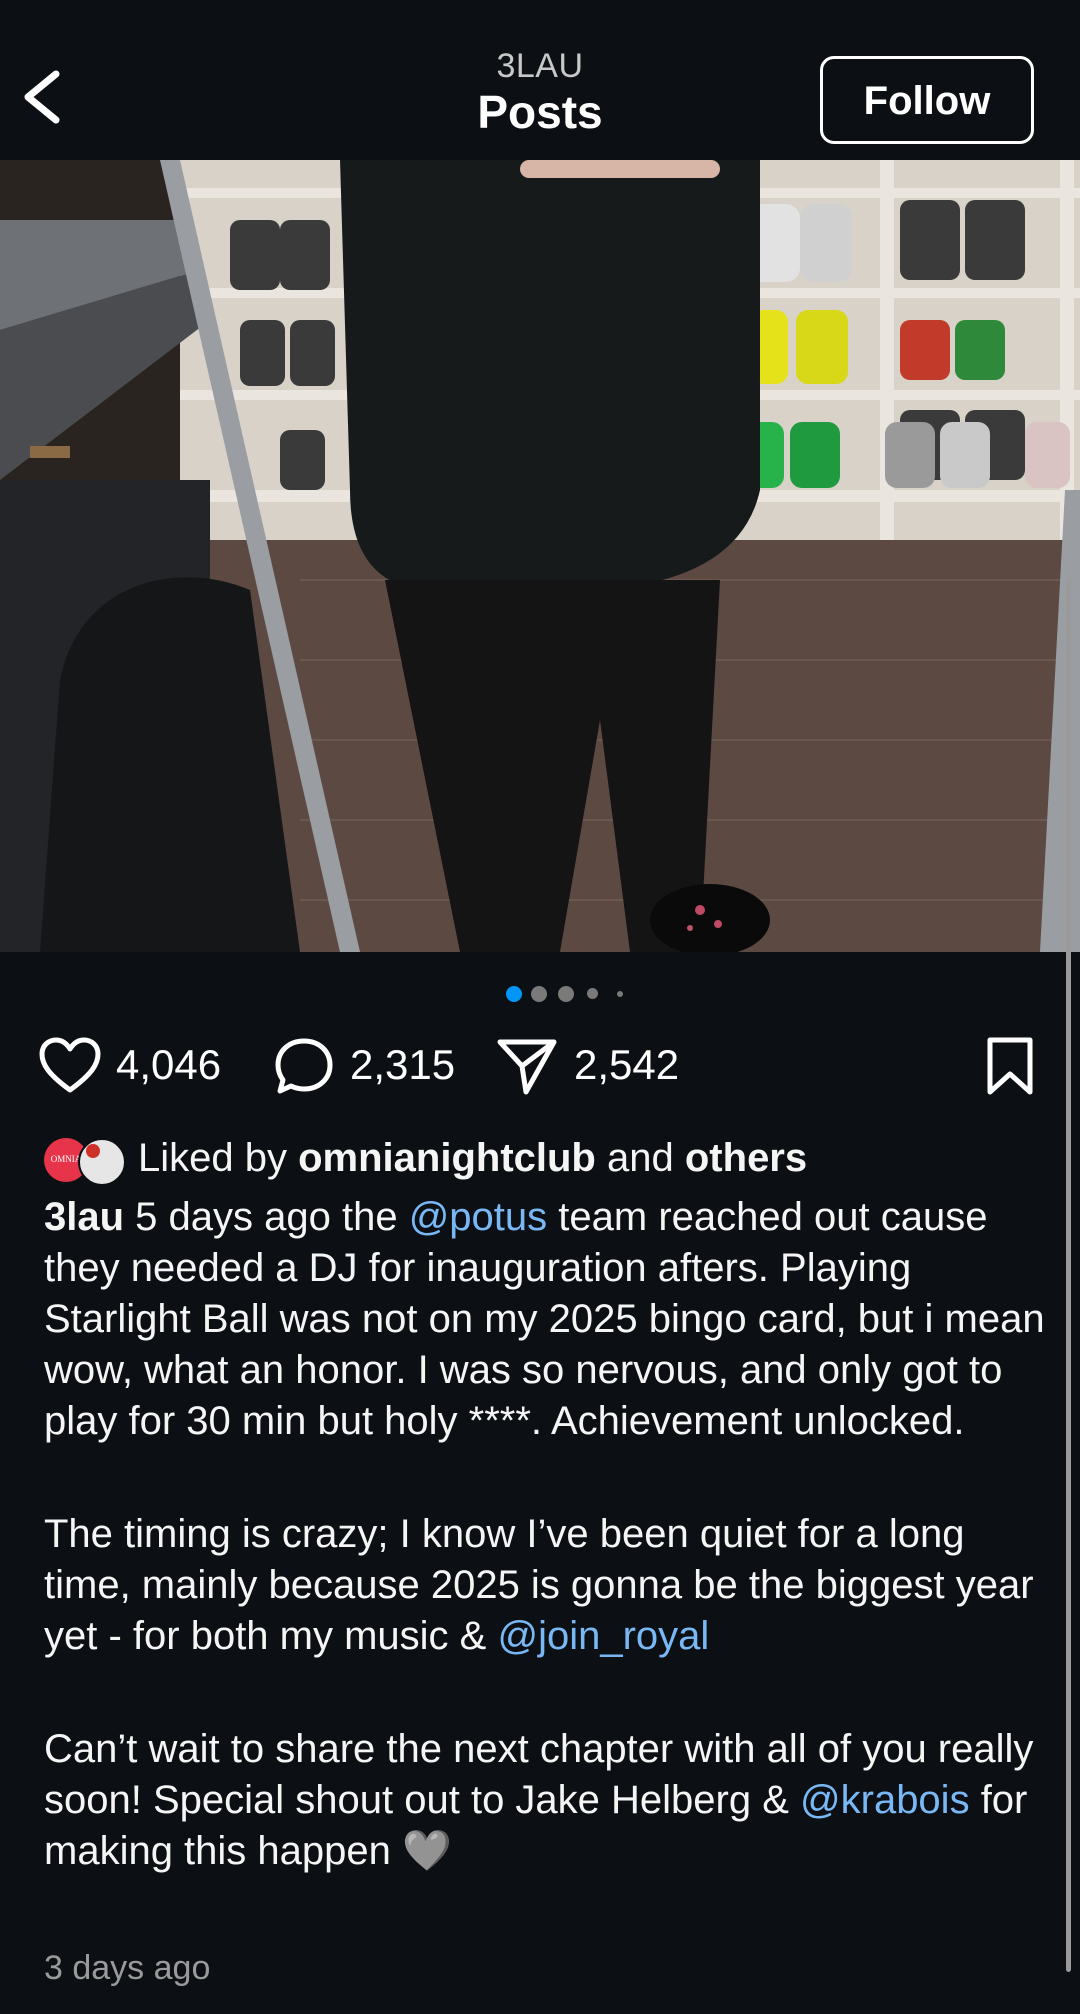 Image resolution: width=1080 pixels, height=2014 pixels. Describe the element at coordinates (402, 1065) in the screenshot. I see `comments-count: 2,315` at that location.